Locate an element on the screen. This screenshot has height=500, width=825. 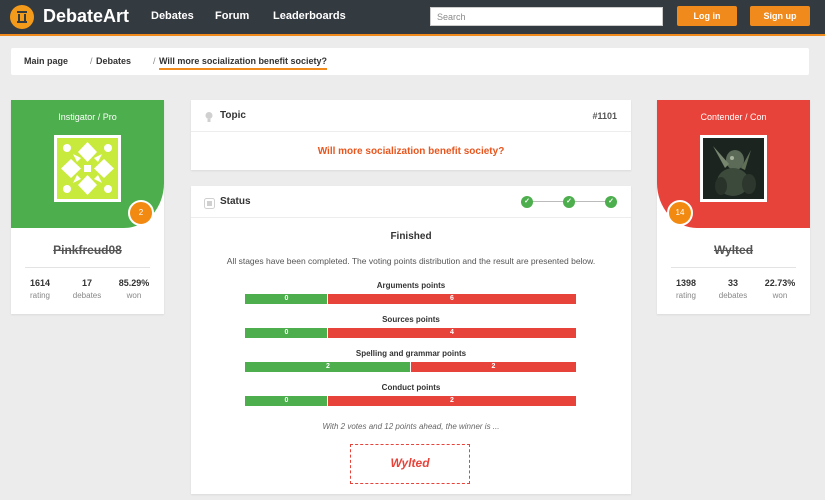
logo-text: DebateArt is located at coordinates (86, 16).